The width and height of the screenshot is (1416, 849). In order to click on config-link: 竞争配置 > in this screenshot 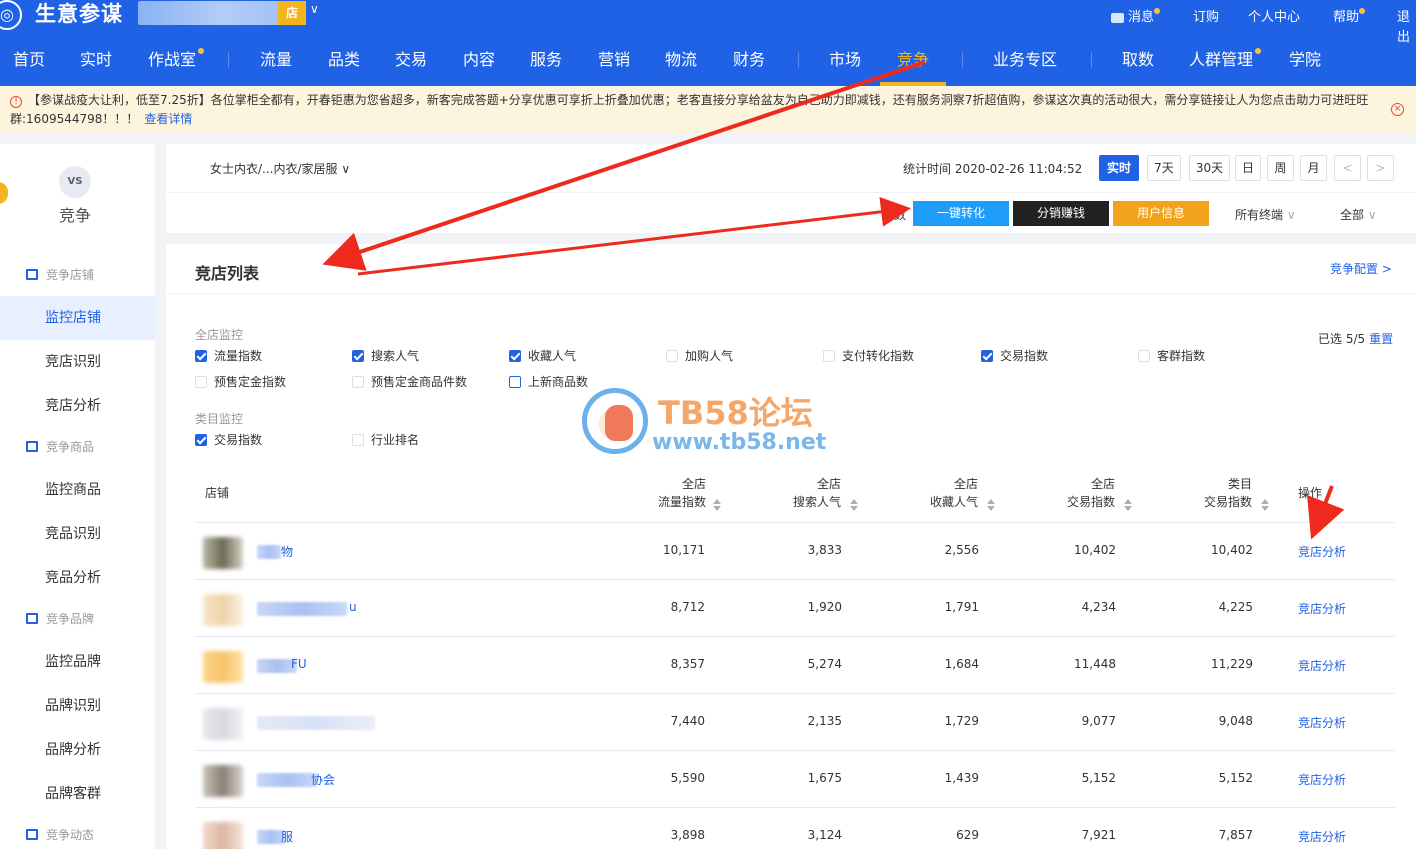, I will do `click(1361, 268)`.